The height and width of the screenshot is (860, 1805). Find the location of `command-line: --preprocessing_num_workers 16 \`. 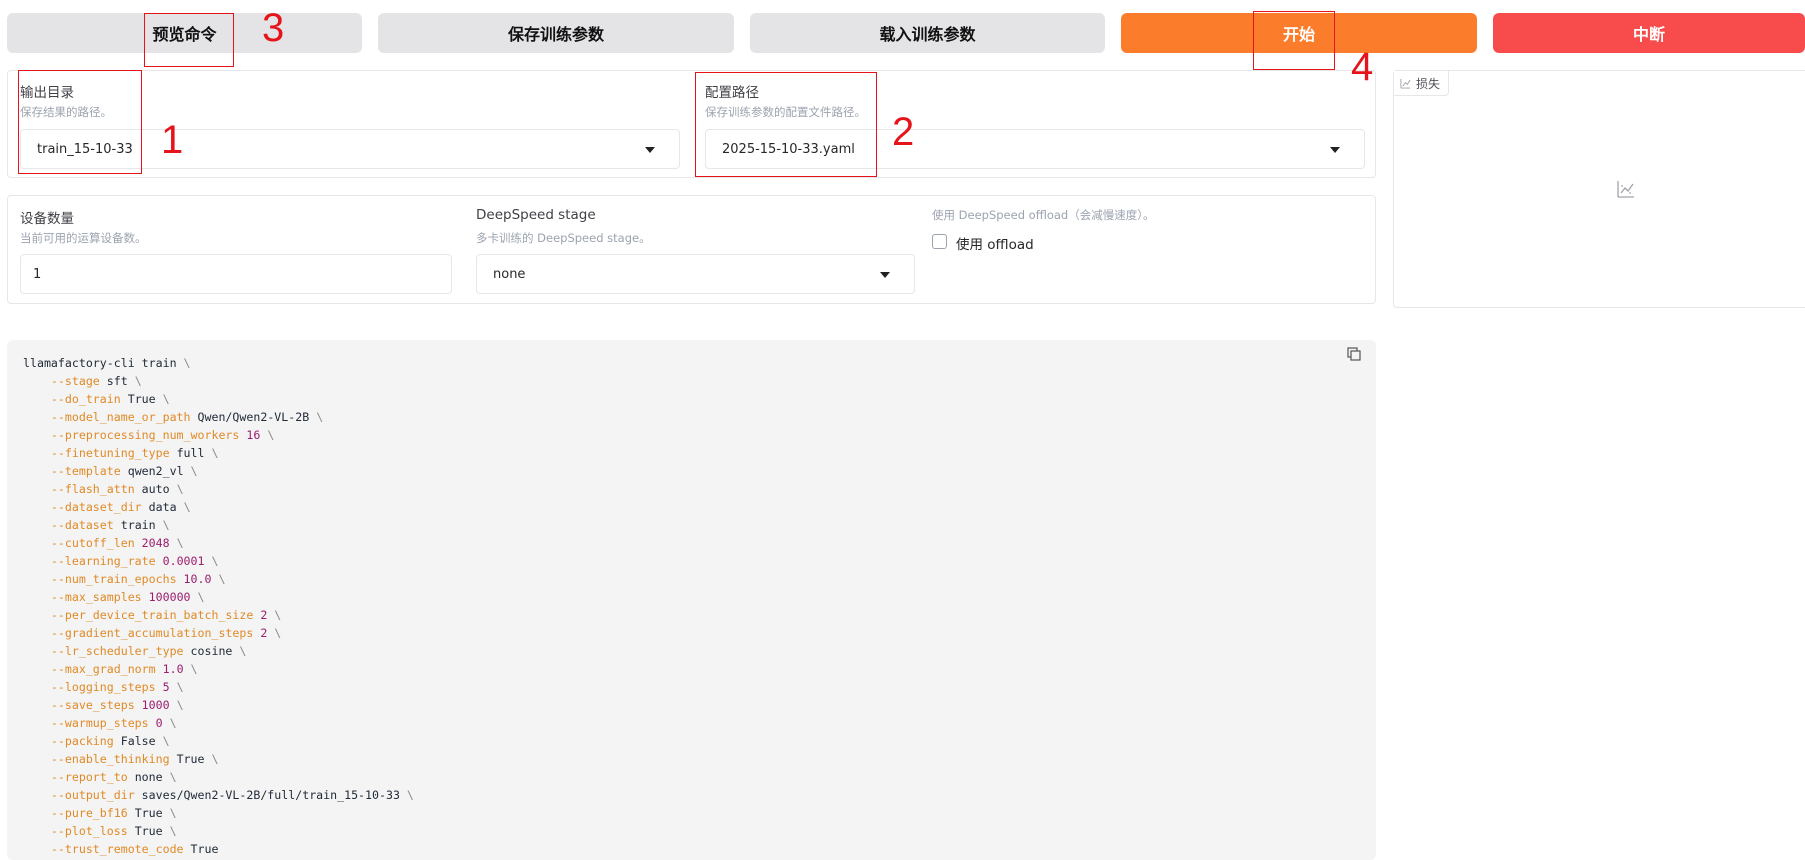

command-line: --preprocessing_num_workers 16 \ is located at coordinates (699, 435).